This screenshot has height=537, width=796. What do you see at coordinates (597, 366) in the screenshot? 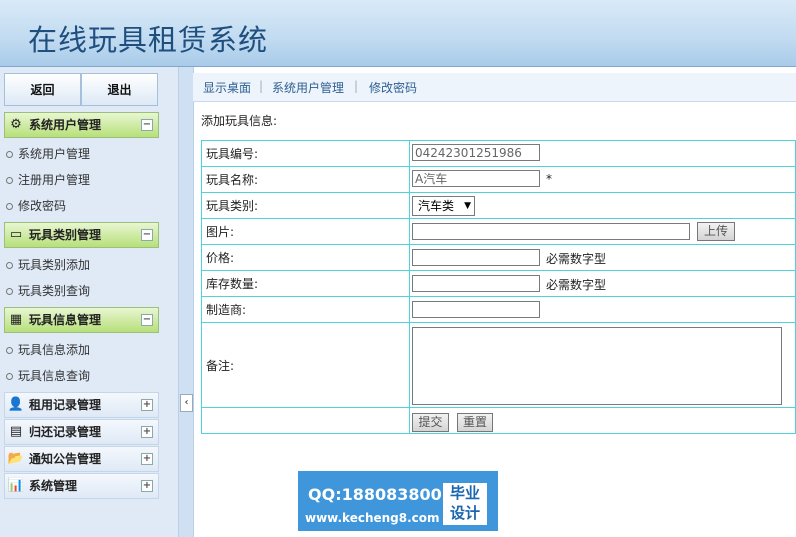
I see `remark-textarea` at bounding box center [597, 366].